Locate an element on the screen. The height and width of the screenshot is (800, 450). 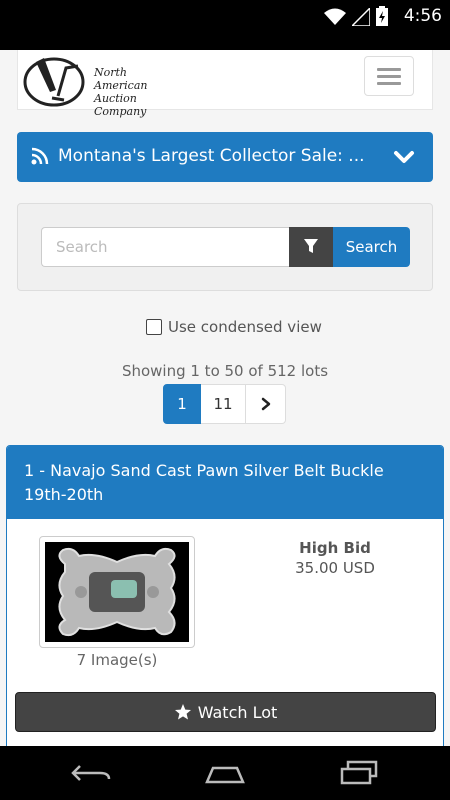
condensed-view-toggle: Use condensed view is located at coordinates (234, 327).